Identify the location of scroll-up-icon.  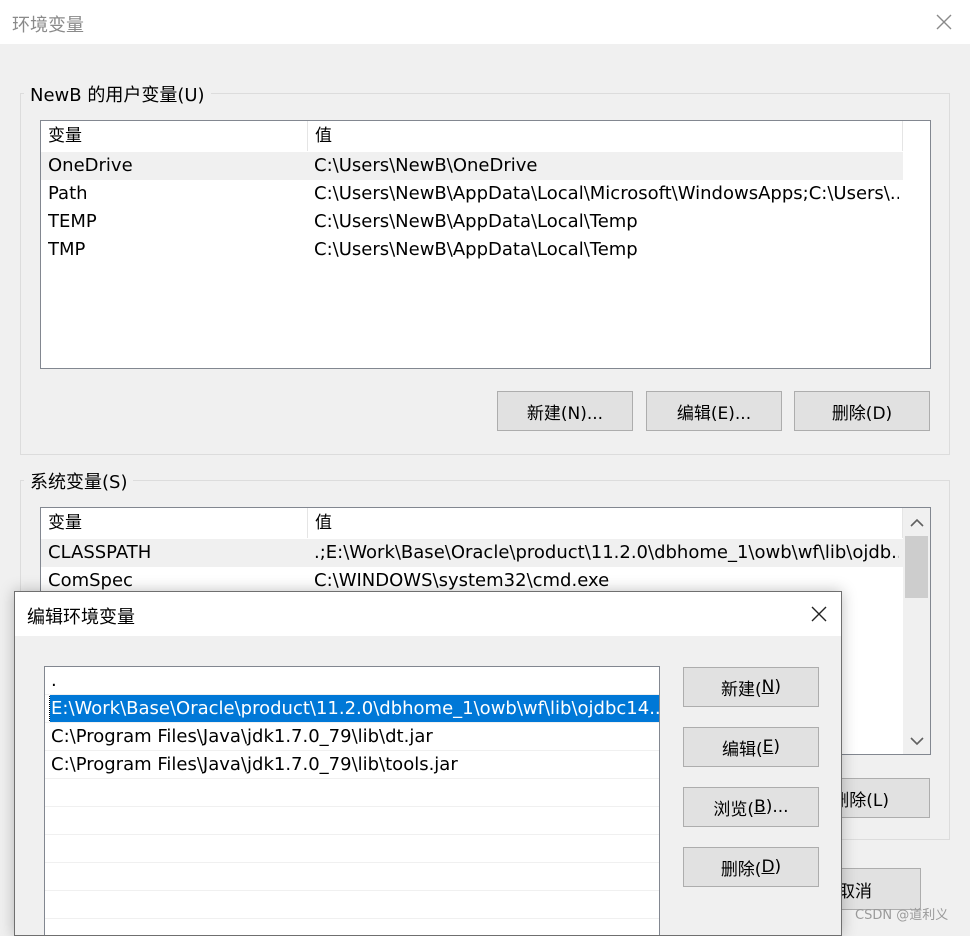
(917, 523).